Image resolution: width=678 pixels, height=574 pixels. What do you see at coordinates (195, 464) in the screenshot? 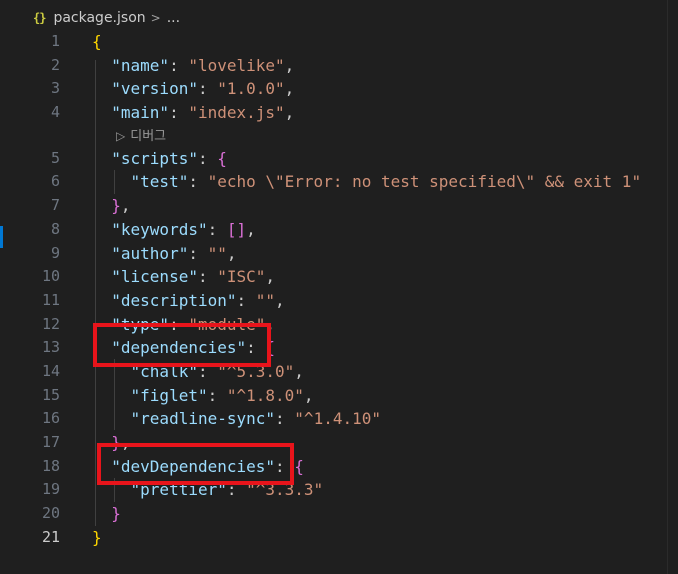
I see `devdependencies-highlight-box` at bounding box center [195, 464].